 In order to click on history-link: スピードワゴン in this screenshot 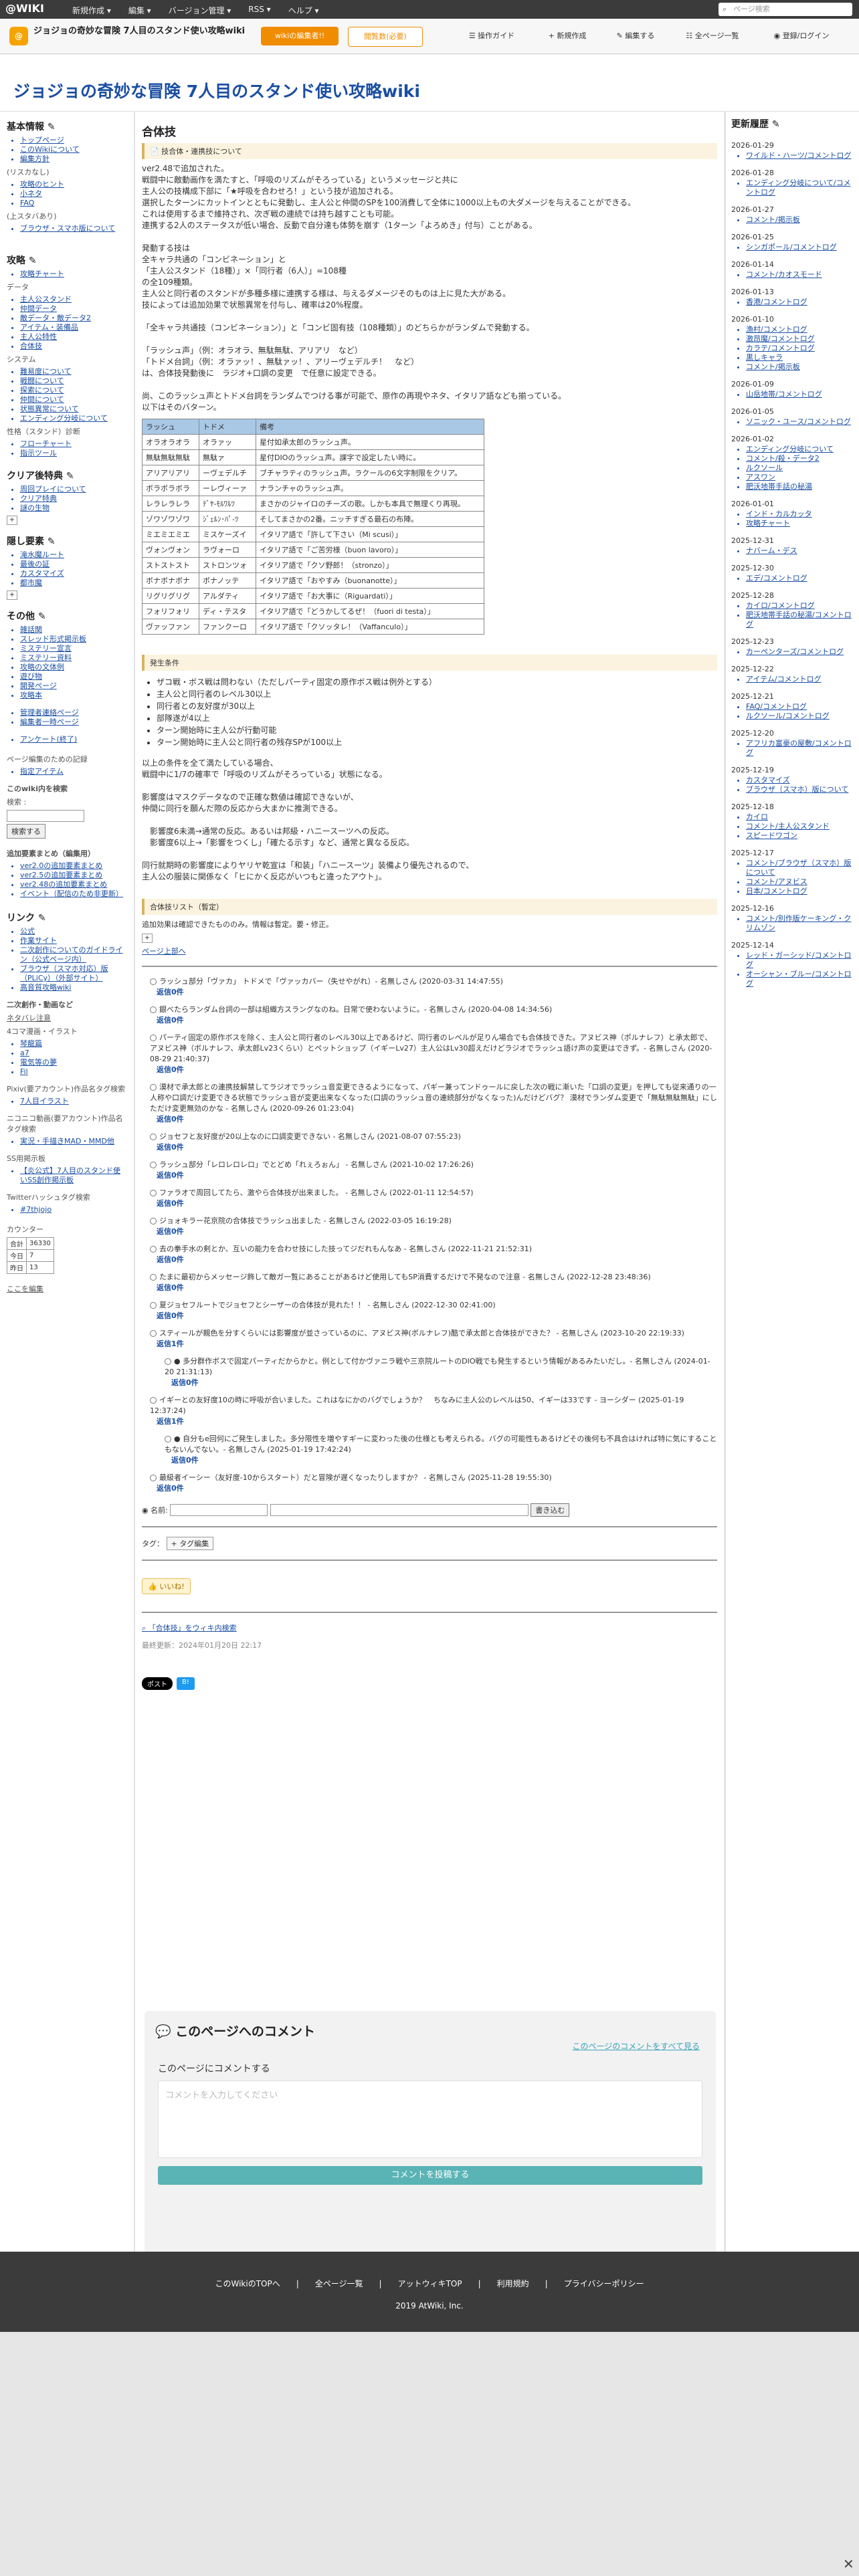, I will do `click(800, 836)`.